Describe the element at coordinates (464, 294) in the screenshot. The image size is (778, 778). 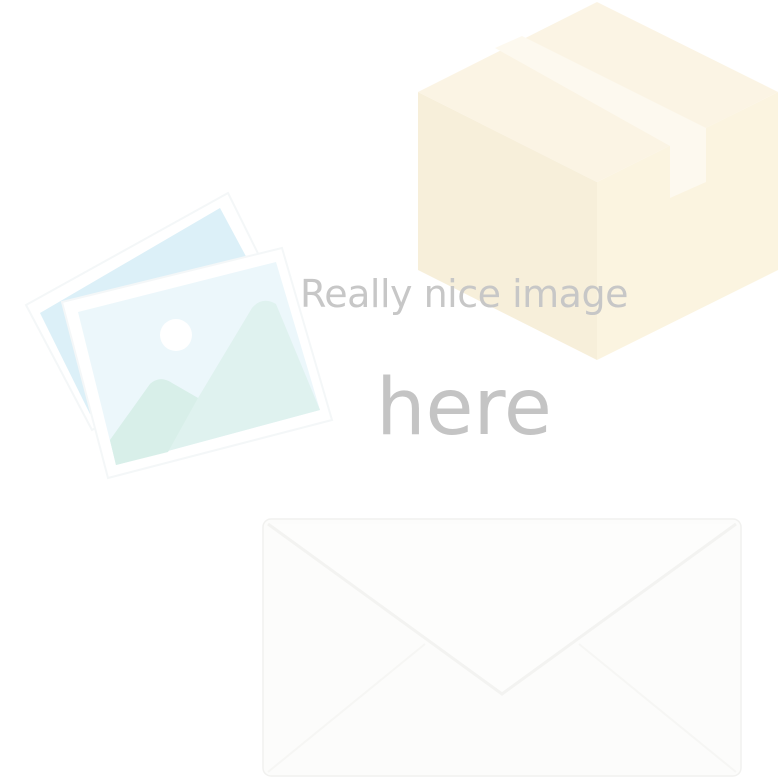
I see `placeholder-caption-line1: Really nice image` at that location.